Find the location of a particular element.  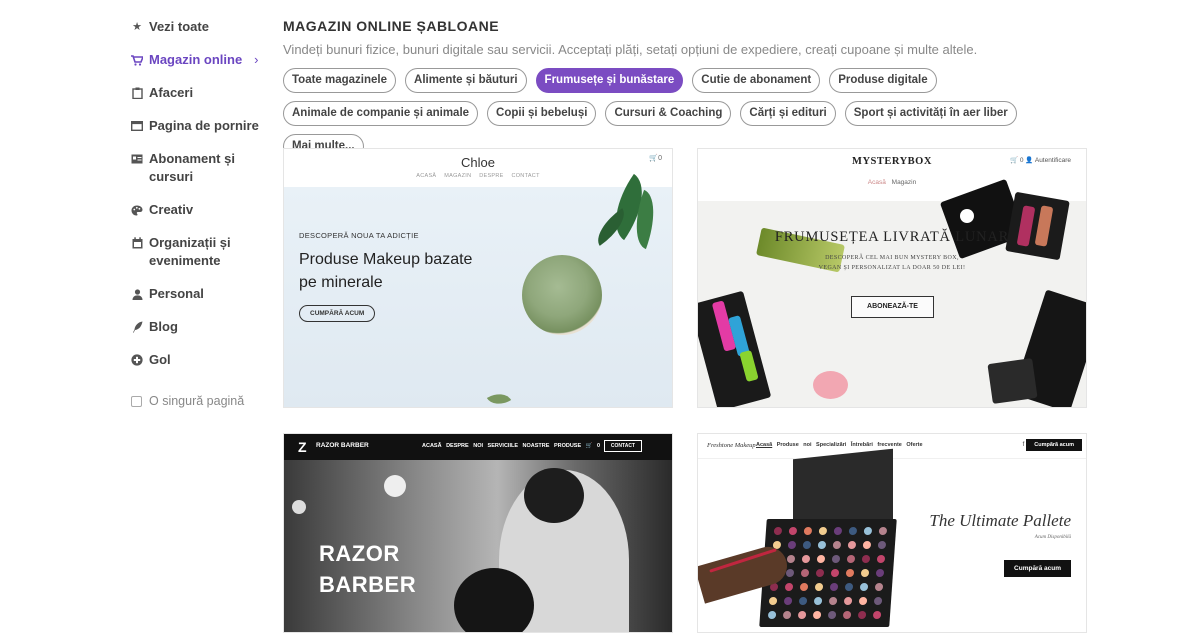

sidebar-item-subscription-courses: Abonament și cursuri is located at coordinates (201, 168).